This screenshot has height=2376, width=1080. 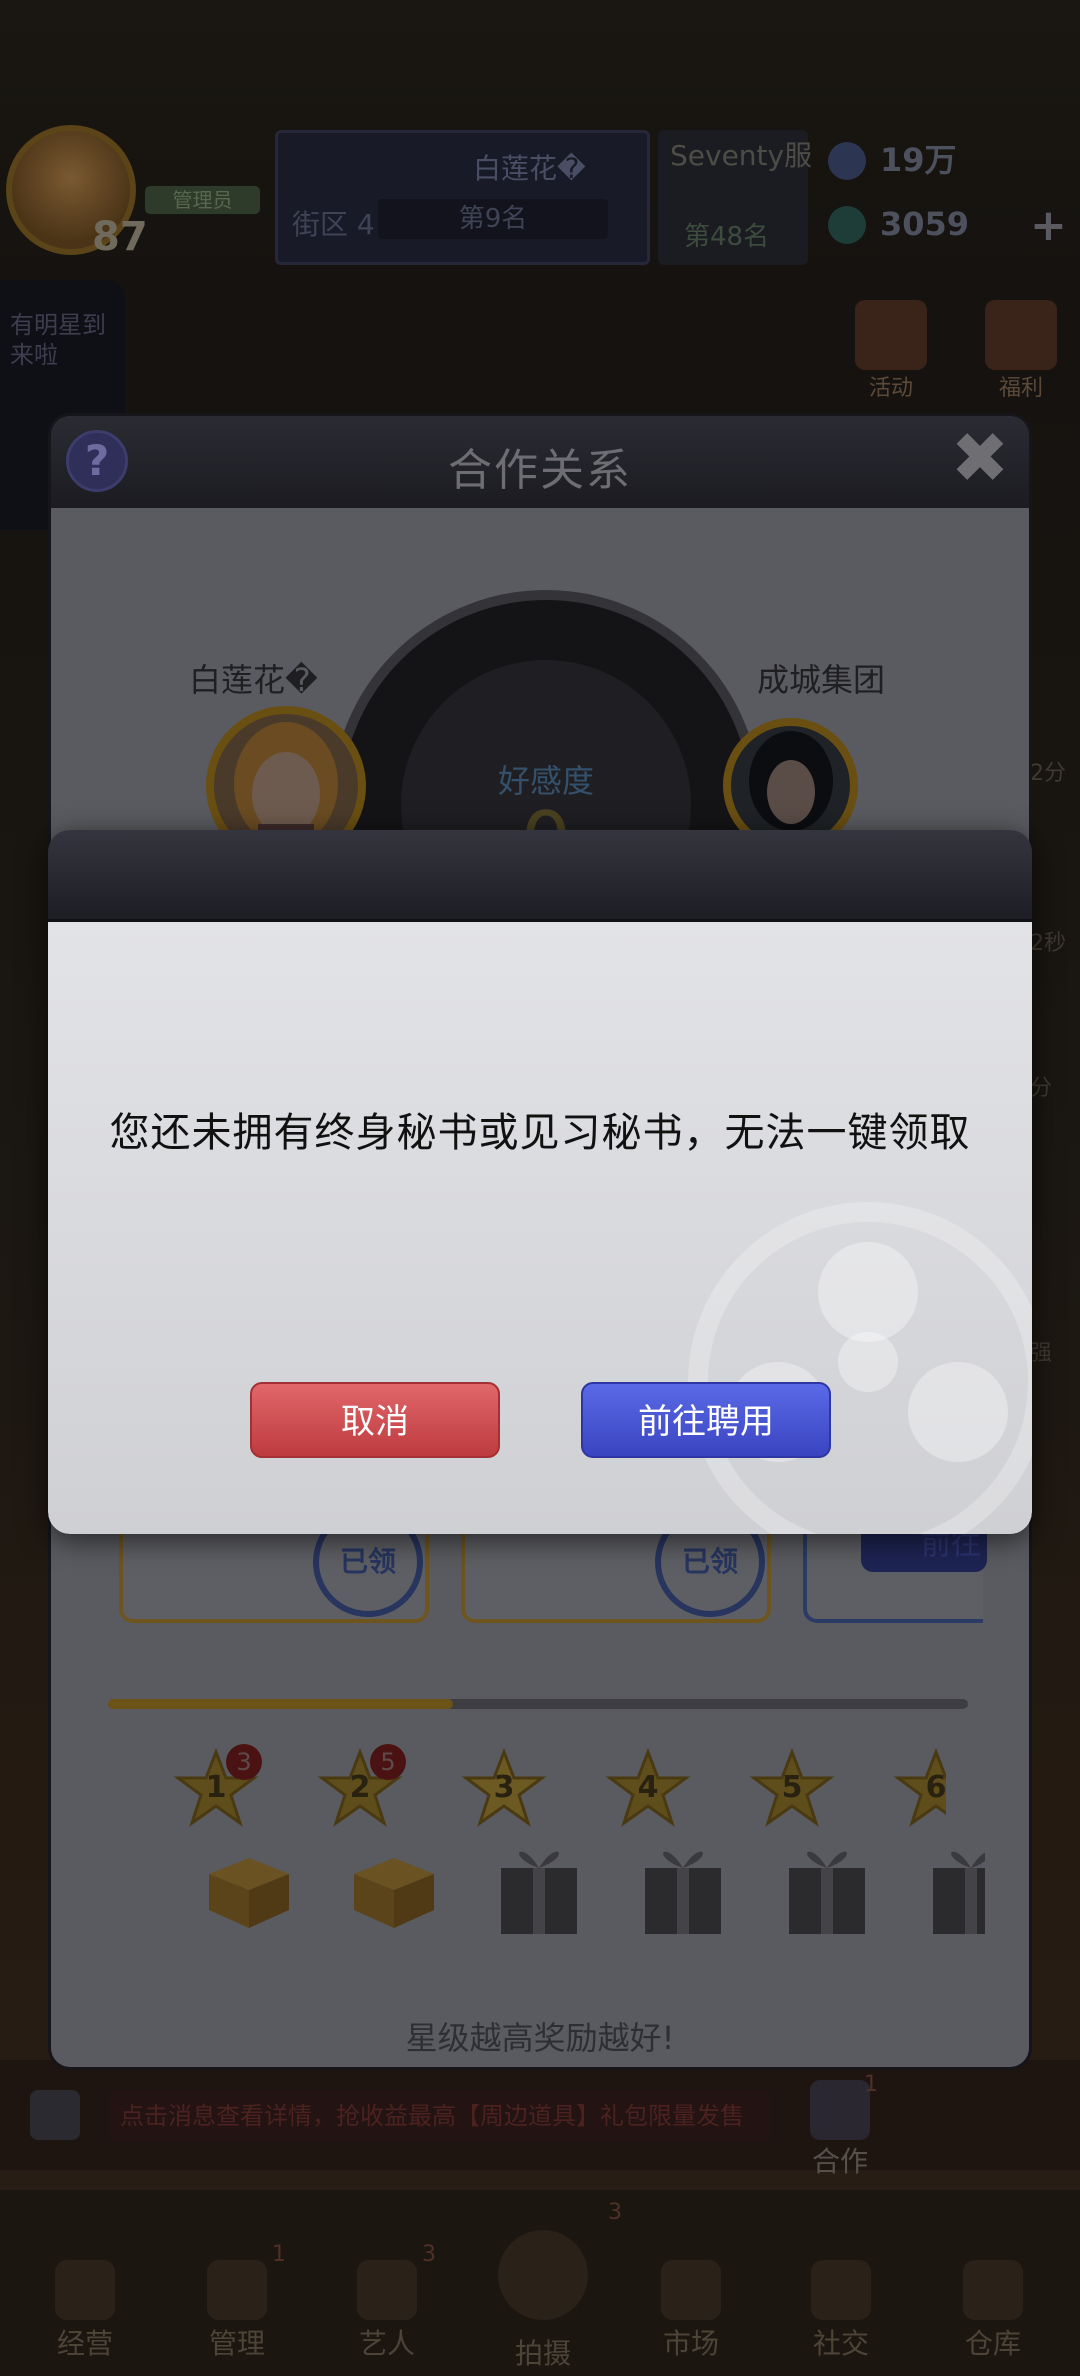 I want to click on warehouse-icon, so click(x=993, y=2290).